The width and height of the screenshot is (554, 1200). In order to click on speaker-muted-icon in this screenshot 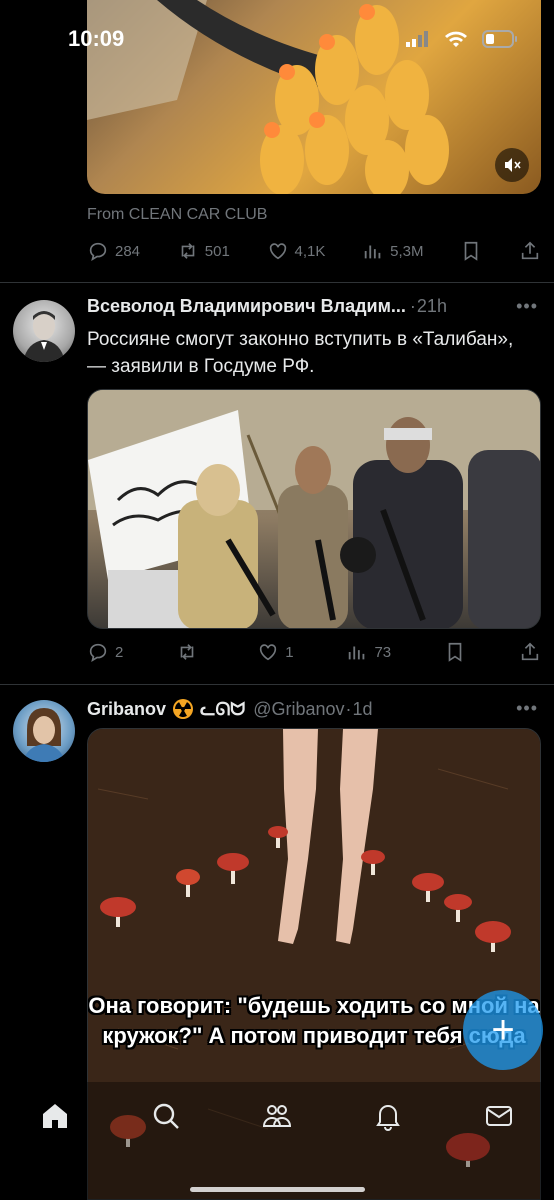, I will do `click(513, 165)`.